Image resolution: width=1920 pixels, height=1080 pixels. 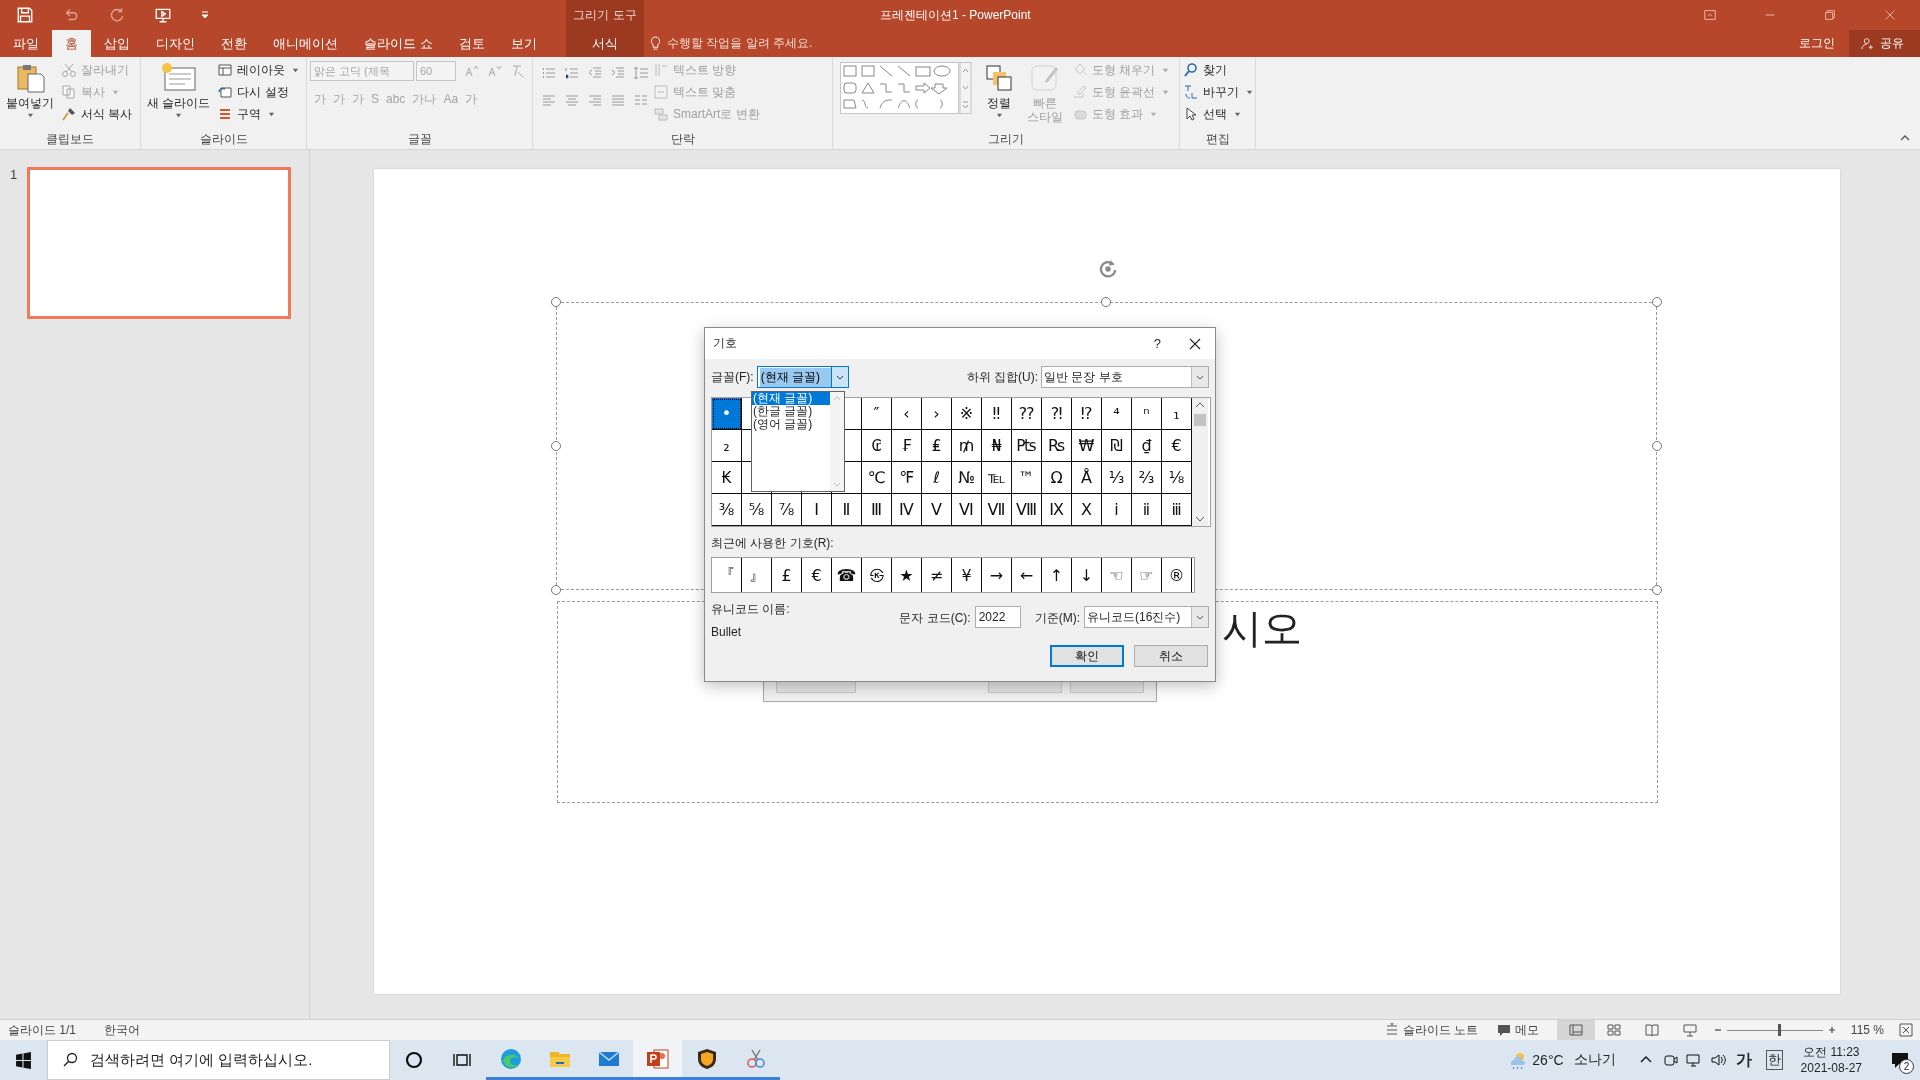 I want to click on format-painter-button: 서식 복사, so click(x=98, y=114).